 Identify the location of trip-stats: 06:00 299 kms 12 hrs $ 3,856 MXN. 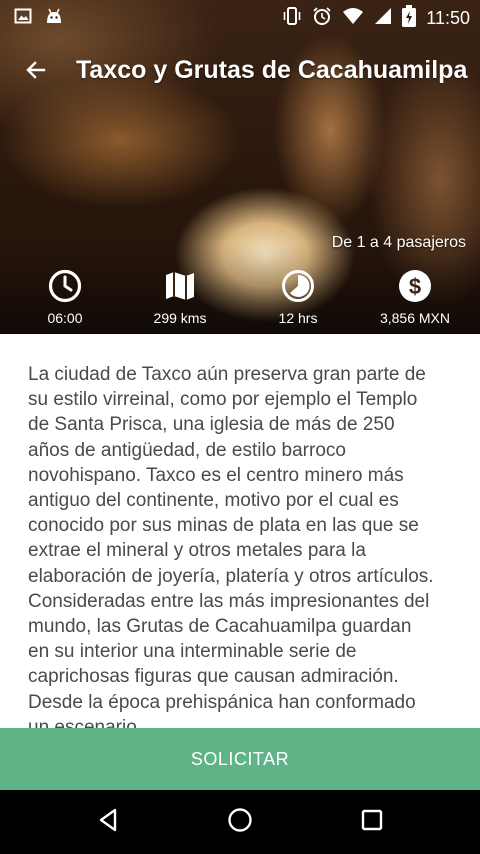
(240, 299).